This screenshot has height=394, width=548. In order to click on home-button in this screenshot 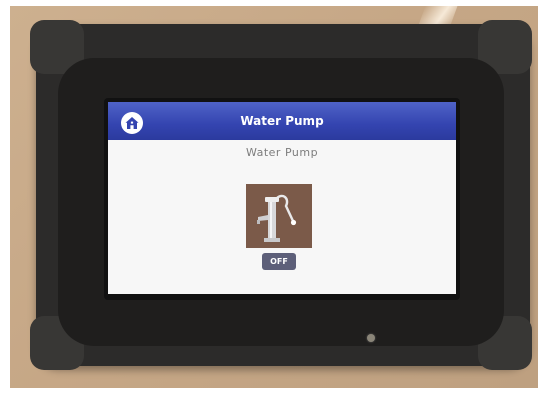, I will do `click(132, 123)`.